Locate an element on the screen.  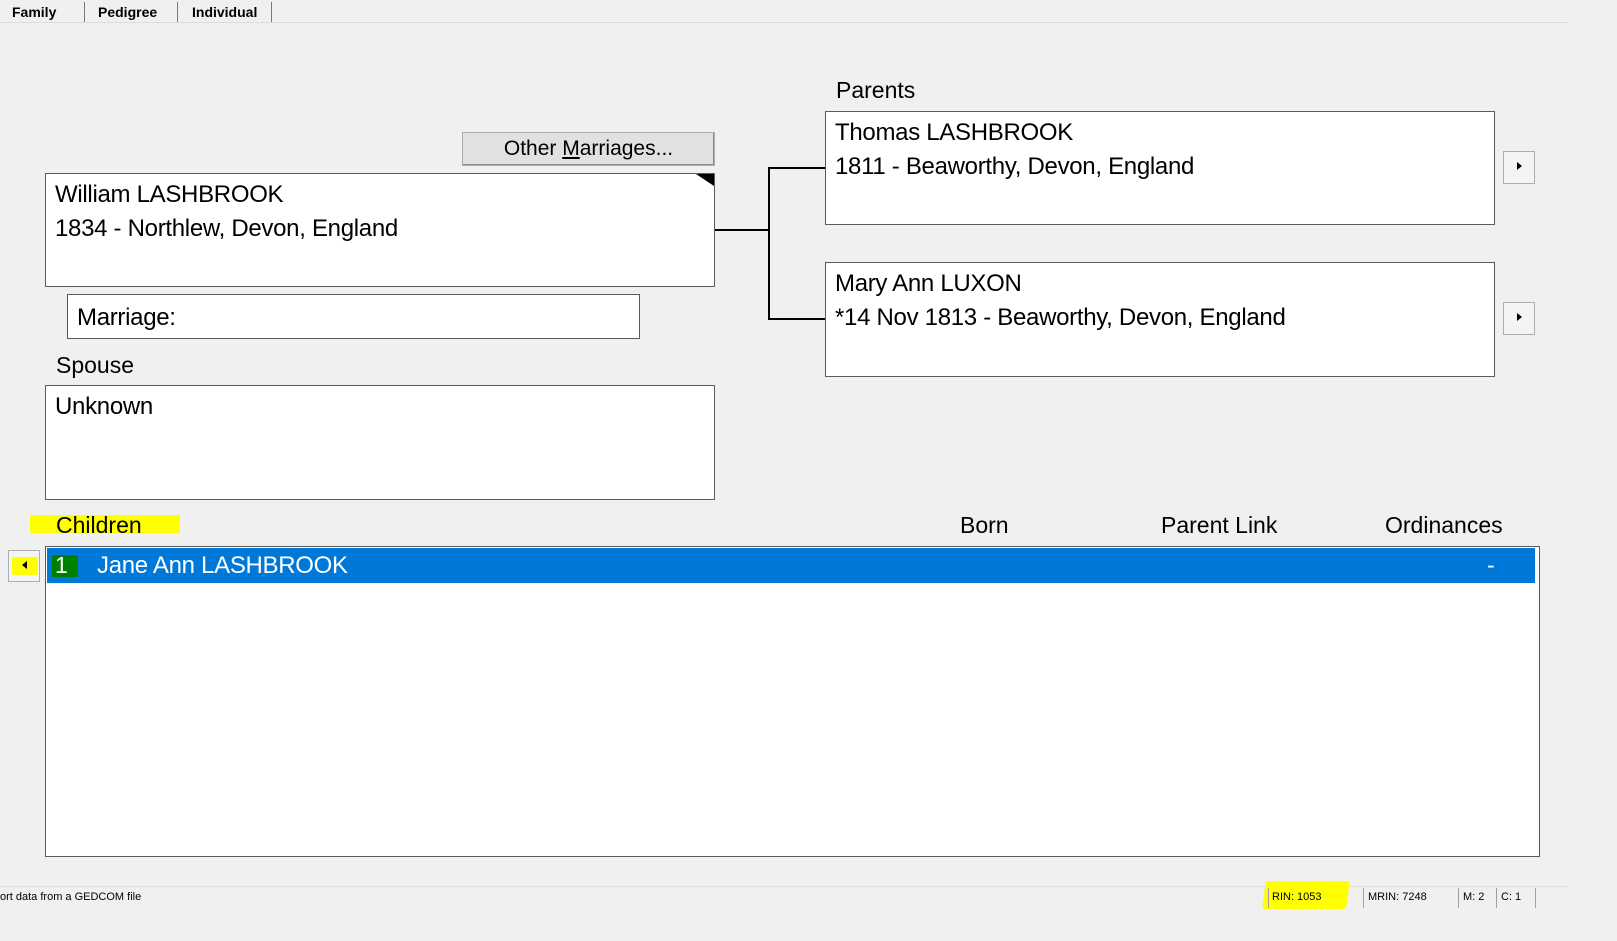
mother-navigate-button is located at coordinates (1519, 318).